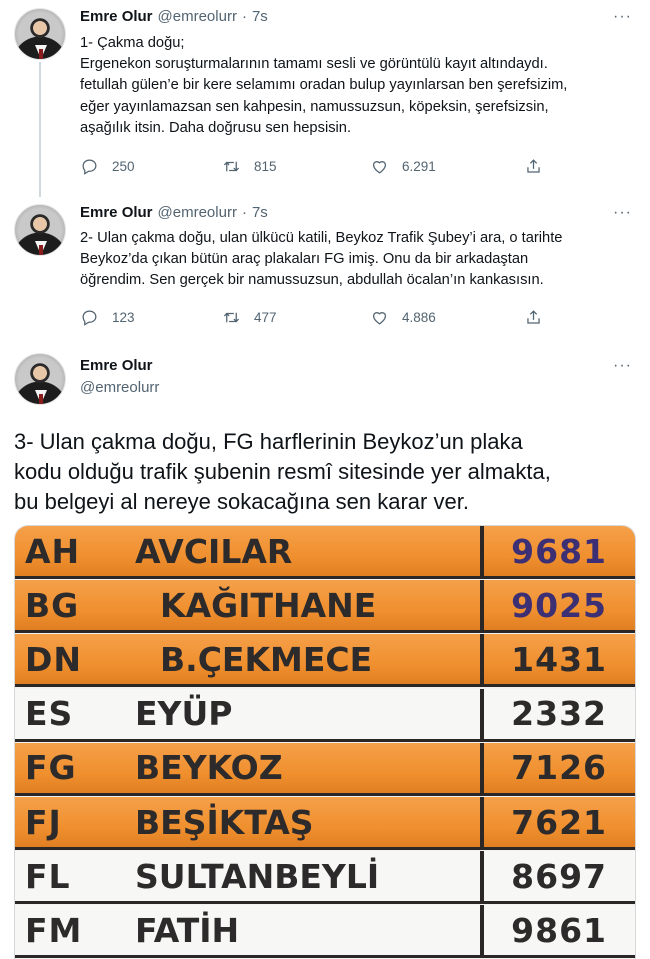  I want to click on plate-table-row: DN B.ÇEKMECE 1431, so click(325, 661).